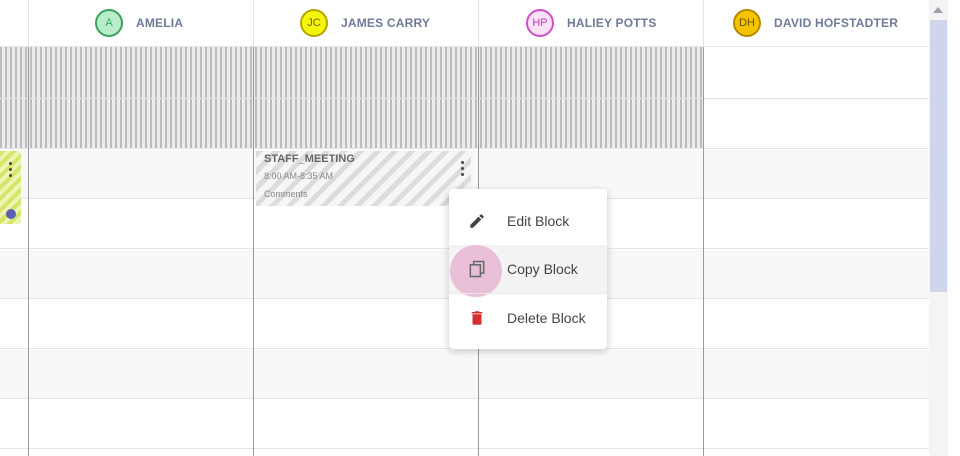  I want to click on delete-block-menu-item: Delete Block, so click(528, 318).